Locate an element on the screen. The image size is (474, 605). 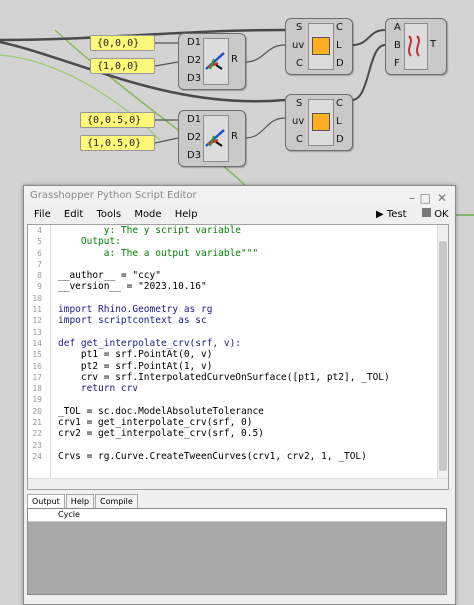
code-line: 19 is located at coordinates (35, 399).